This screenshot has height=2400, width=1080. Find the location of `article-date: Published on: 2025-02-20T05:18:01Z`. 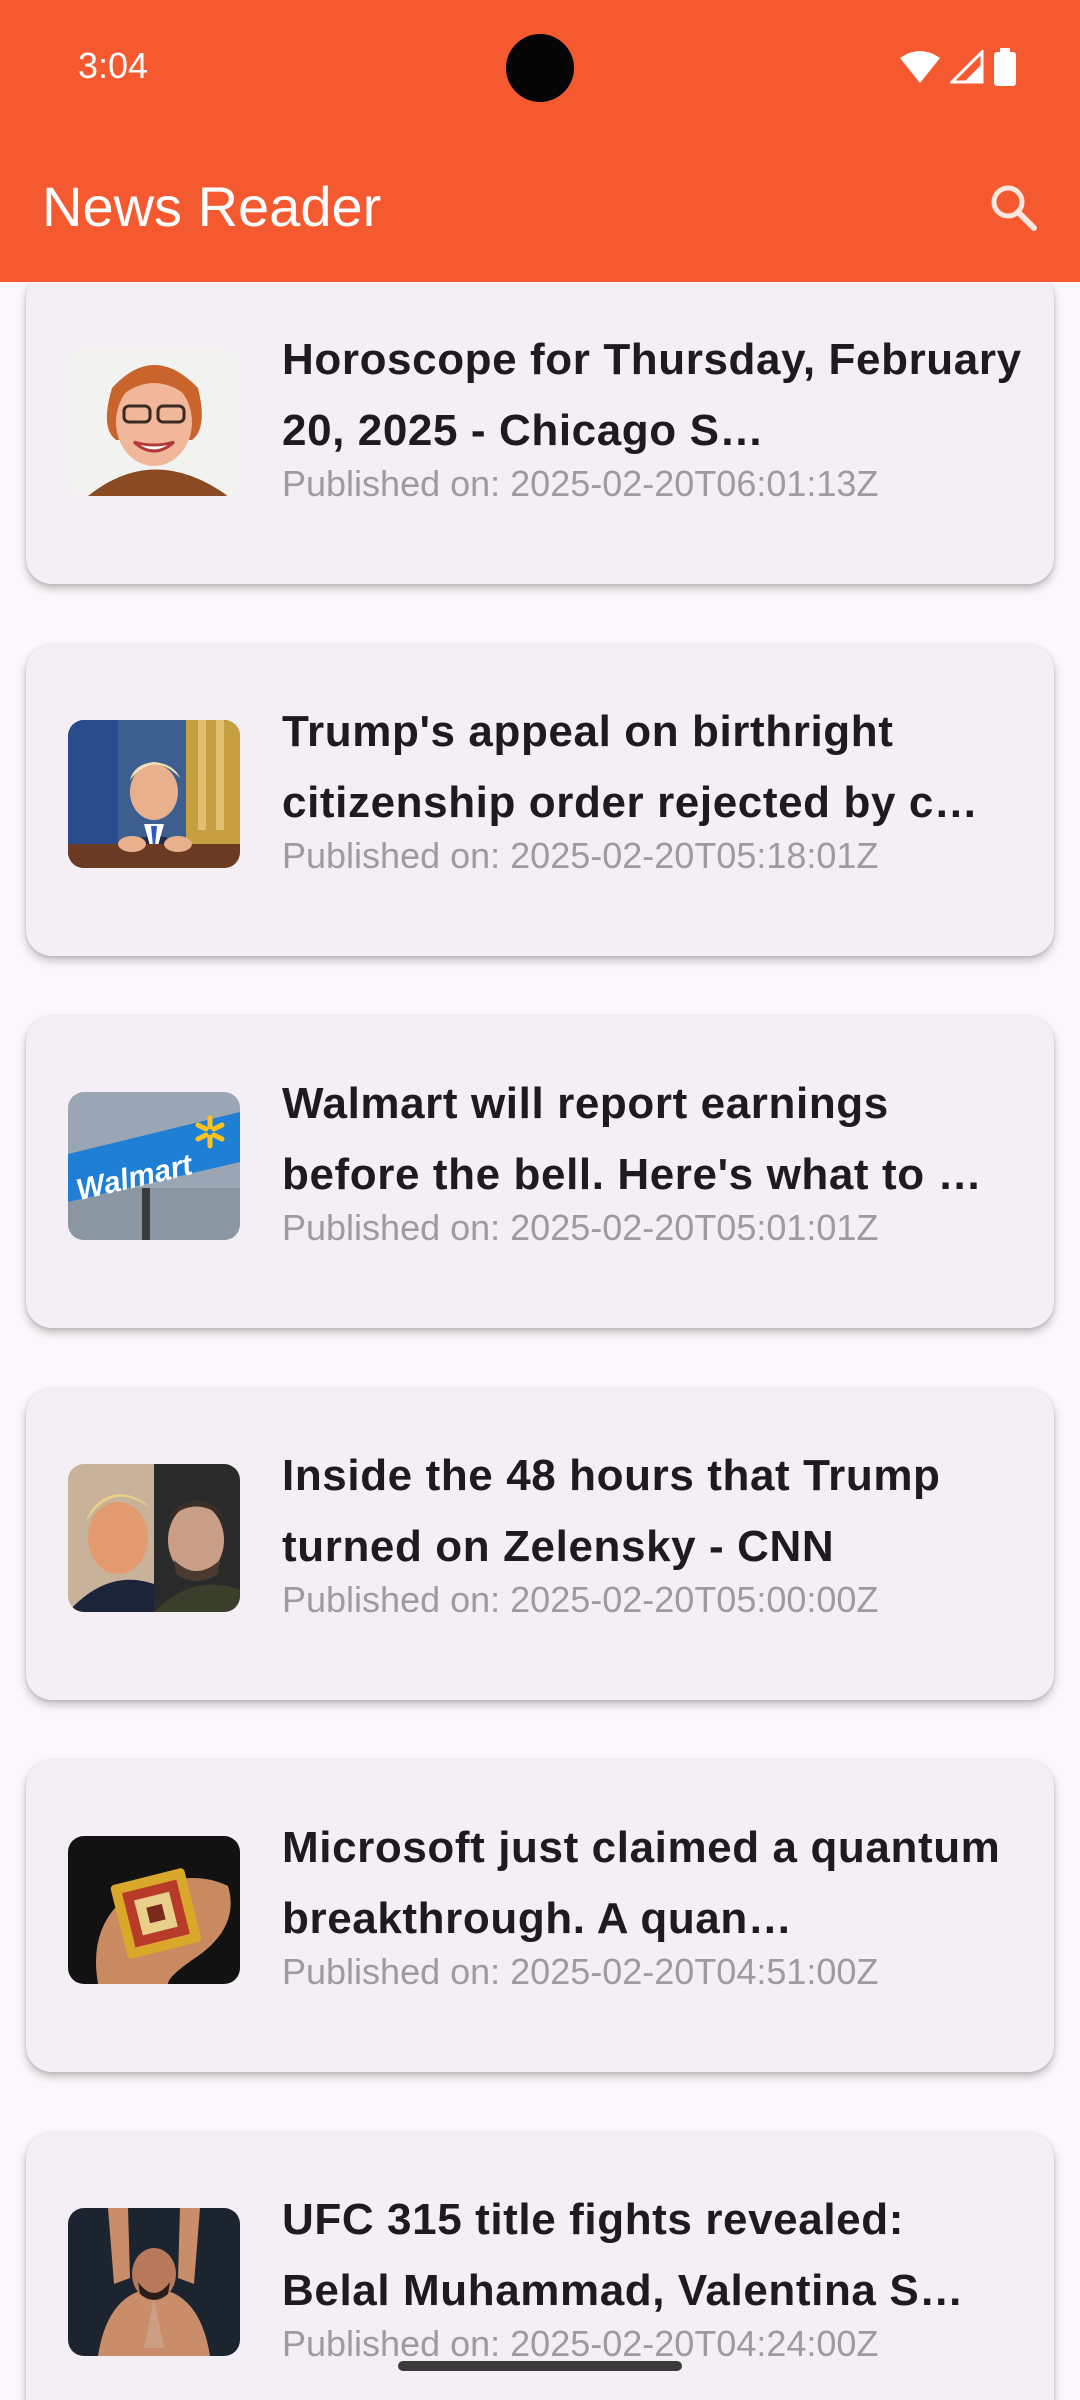

article-date: Published on: 2025-02-20T05:18:01Z is located at coordinates (580, 855).